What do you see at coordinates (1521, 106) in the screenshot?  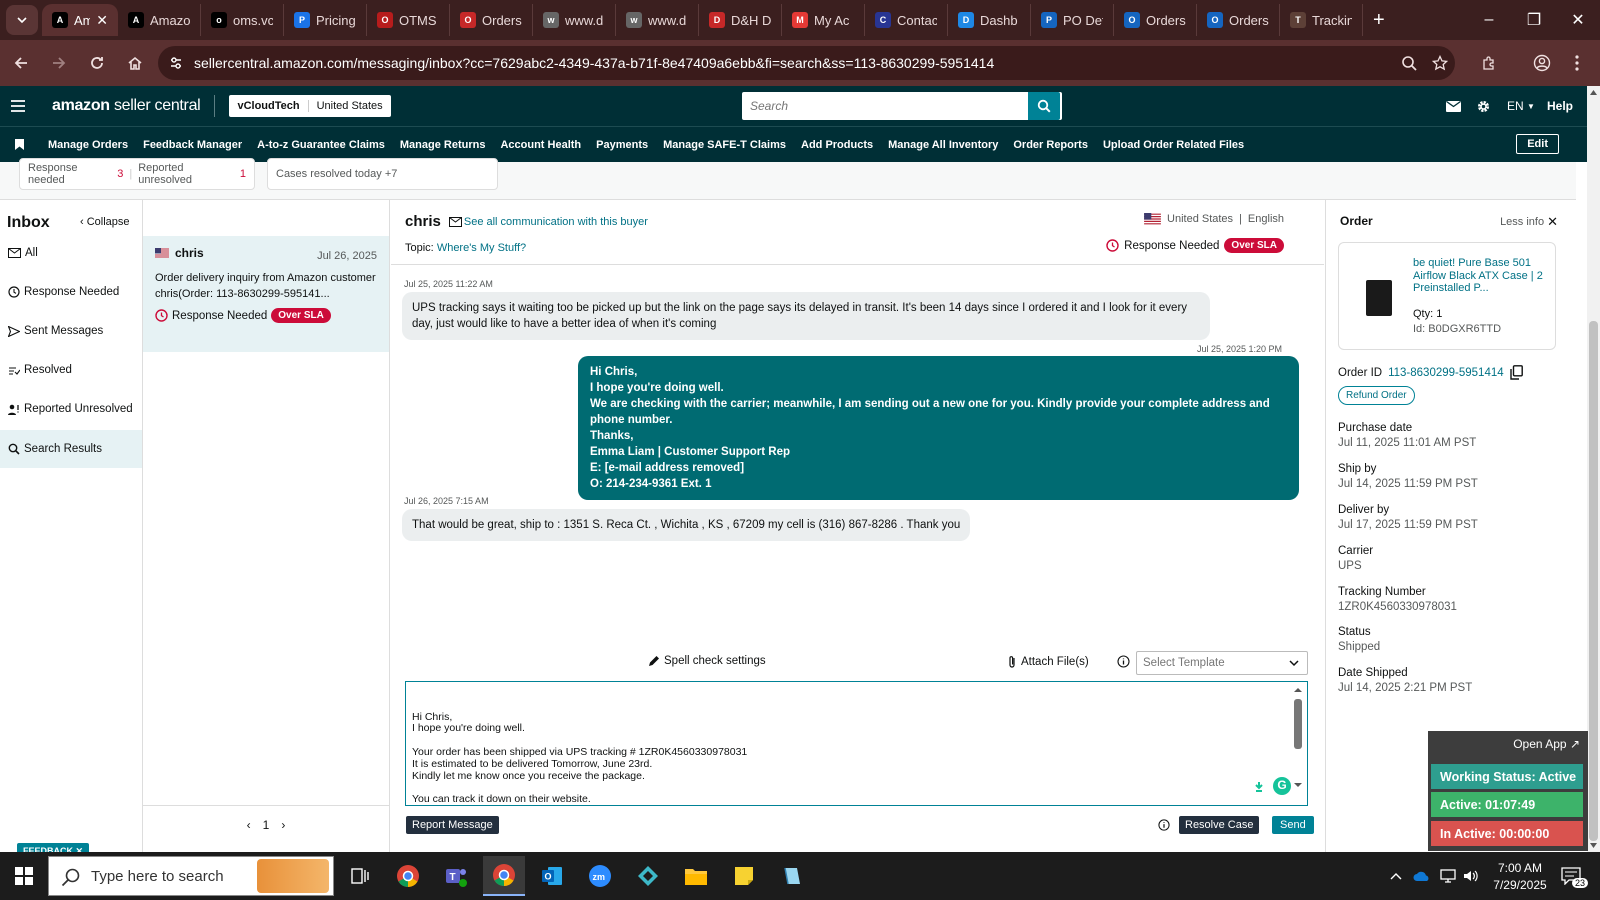 I see `language-selector: EN ▼` at bounding box center [1521, 106].